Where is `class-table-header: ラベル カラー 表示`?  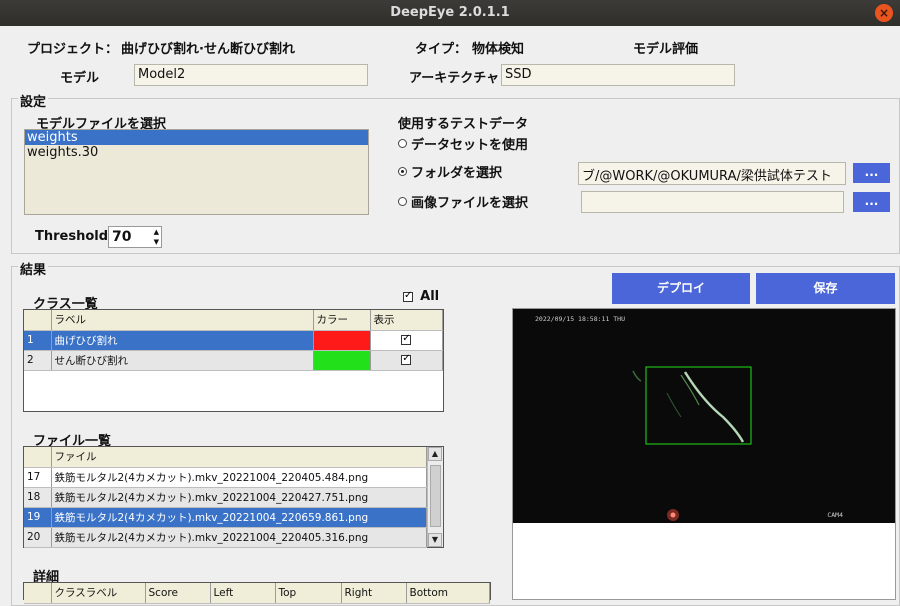 class-table-header: ラベル カラー 表示 is located at coordinates (233, 320).